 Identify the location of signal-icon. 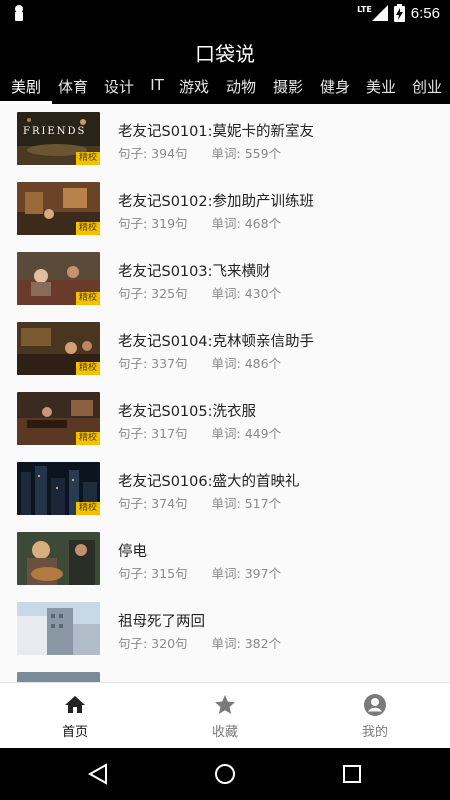
(379, 13).